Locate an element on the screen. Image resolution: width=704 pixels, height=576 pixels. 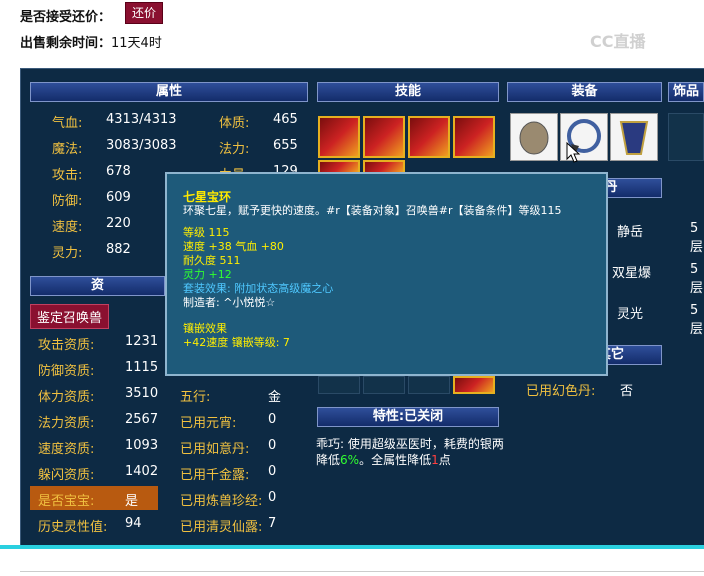
tooltip-inlay-value: +42速度 镶嵌等级: 7 is located at coordinates (236, 342).